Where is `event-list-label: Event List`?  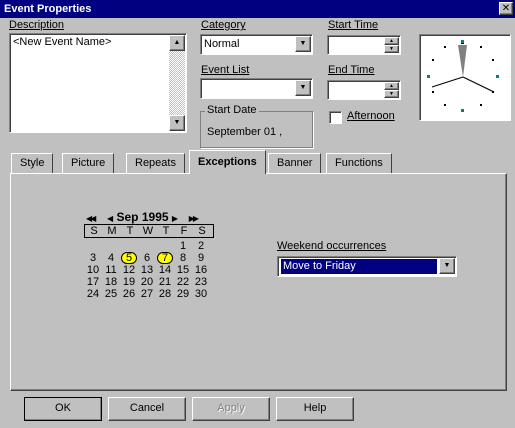
event-list-label: Event List is located at coordinates (225, 70).